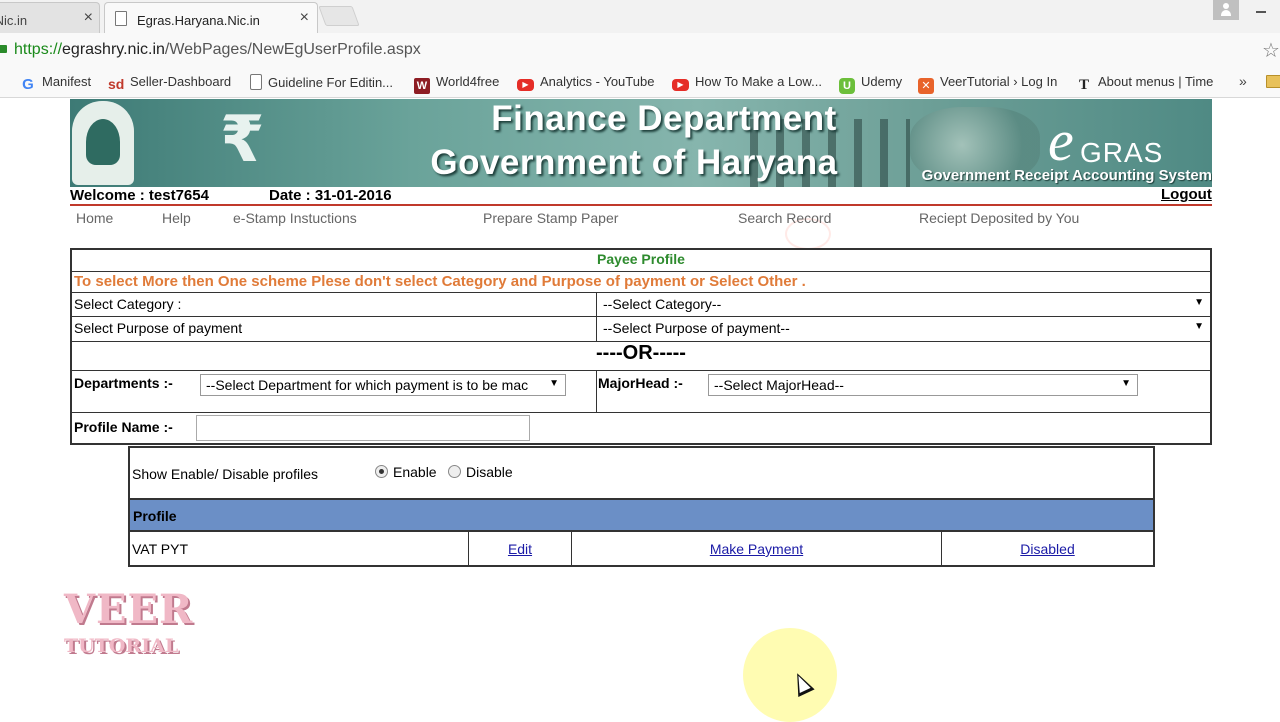 This screenshot has width=1280, height=722. I want to click on welcome-text: Welcome : test7654, so click(139, 195).